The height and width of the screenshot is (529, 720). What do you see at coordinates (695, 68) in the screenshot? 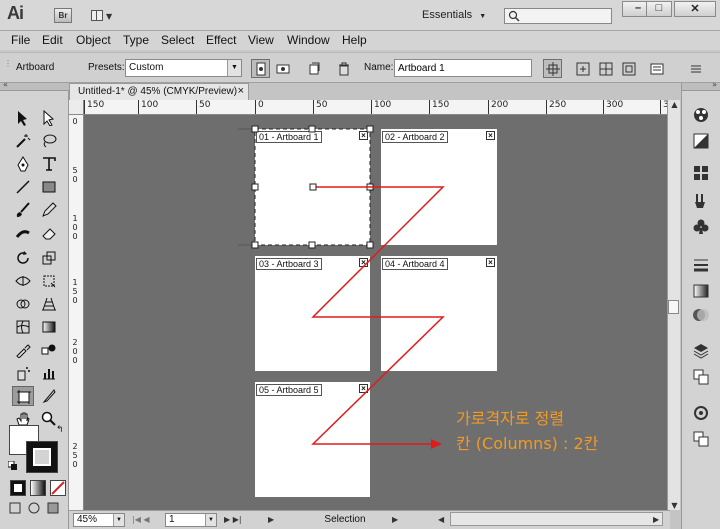
I see `control-panel-menu-button` at bounding box center [695, 68].